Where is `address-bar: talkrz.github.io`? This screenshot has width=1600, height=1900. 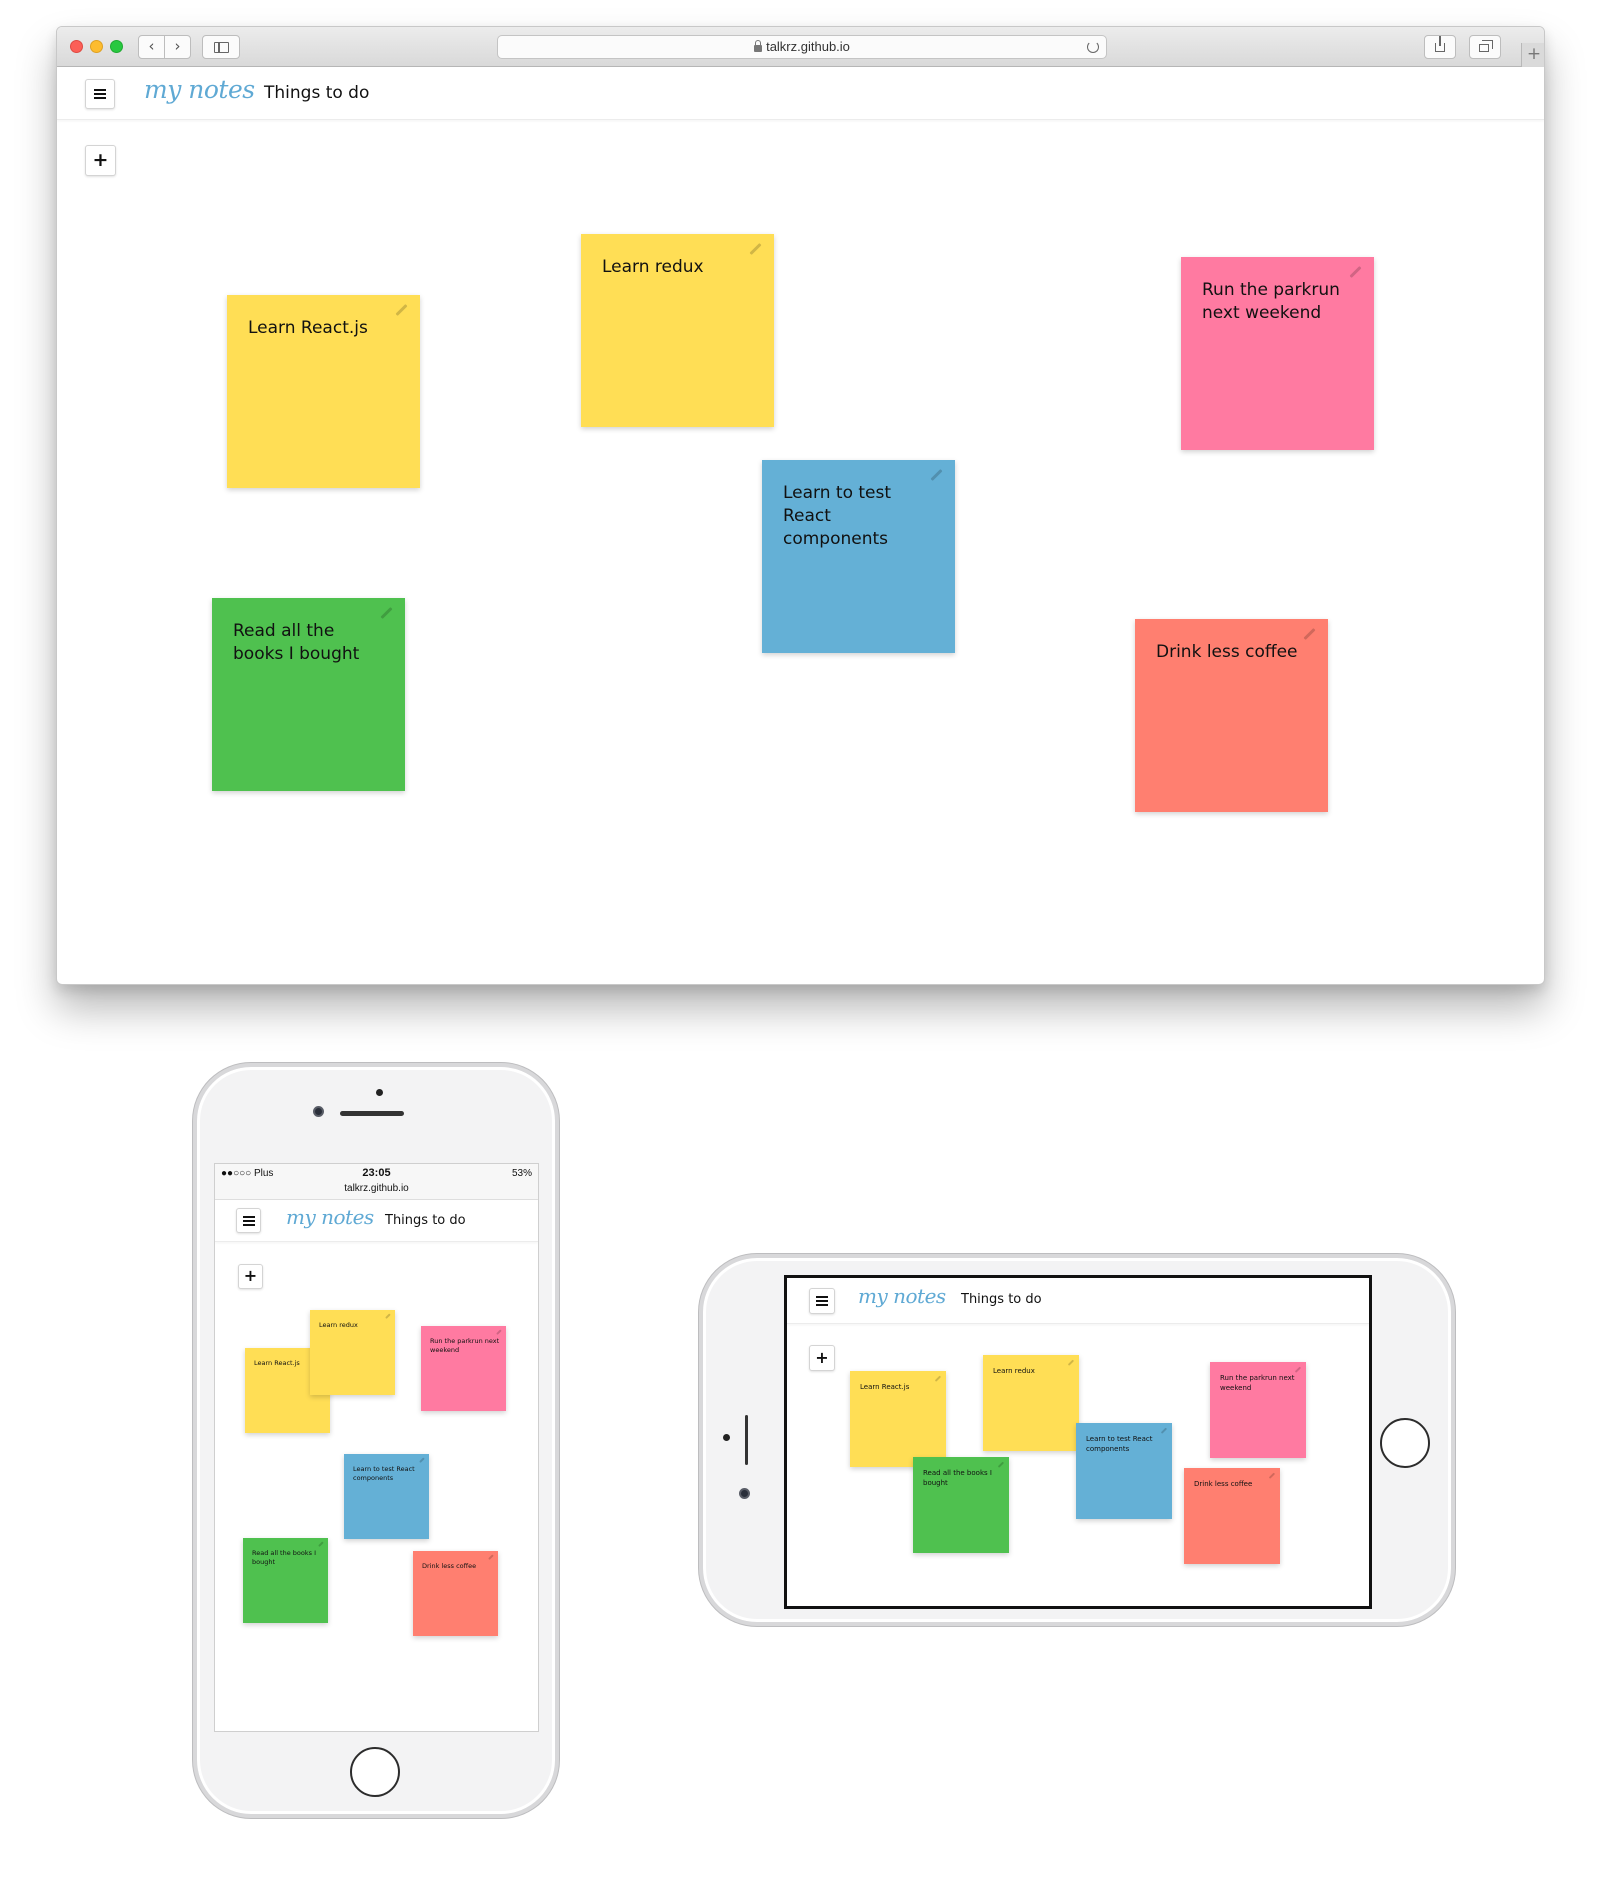
address-bar: talkrz.github.io is located at coordinates (802, 47).